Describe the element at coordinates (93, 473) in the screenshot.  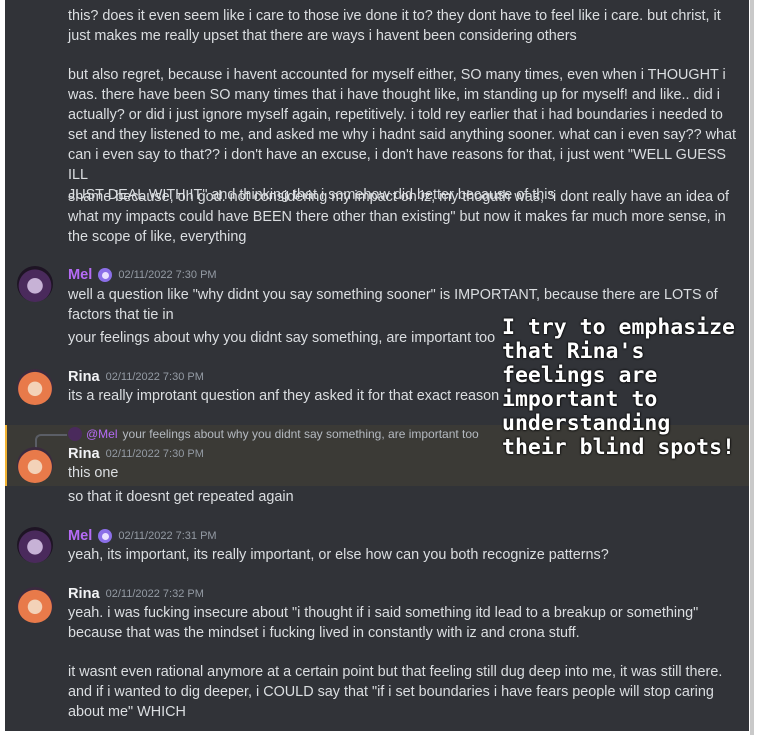
I see `message-text: this one` at that location.